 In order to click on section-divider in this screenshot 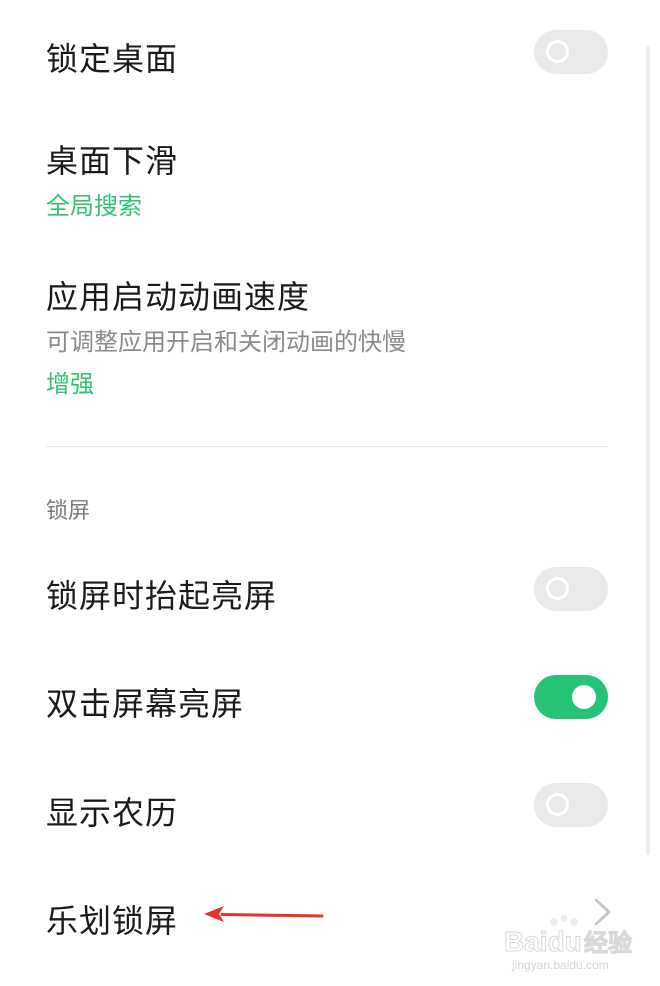, I will do `click(327, 446)`.